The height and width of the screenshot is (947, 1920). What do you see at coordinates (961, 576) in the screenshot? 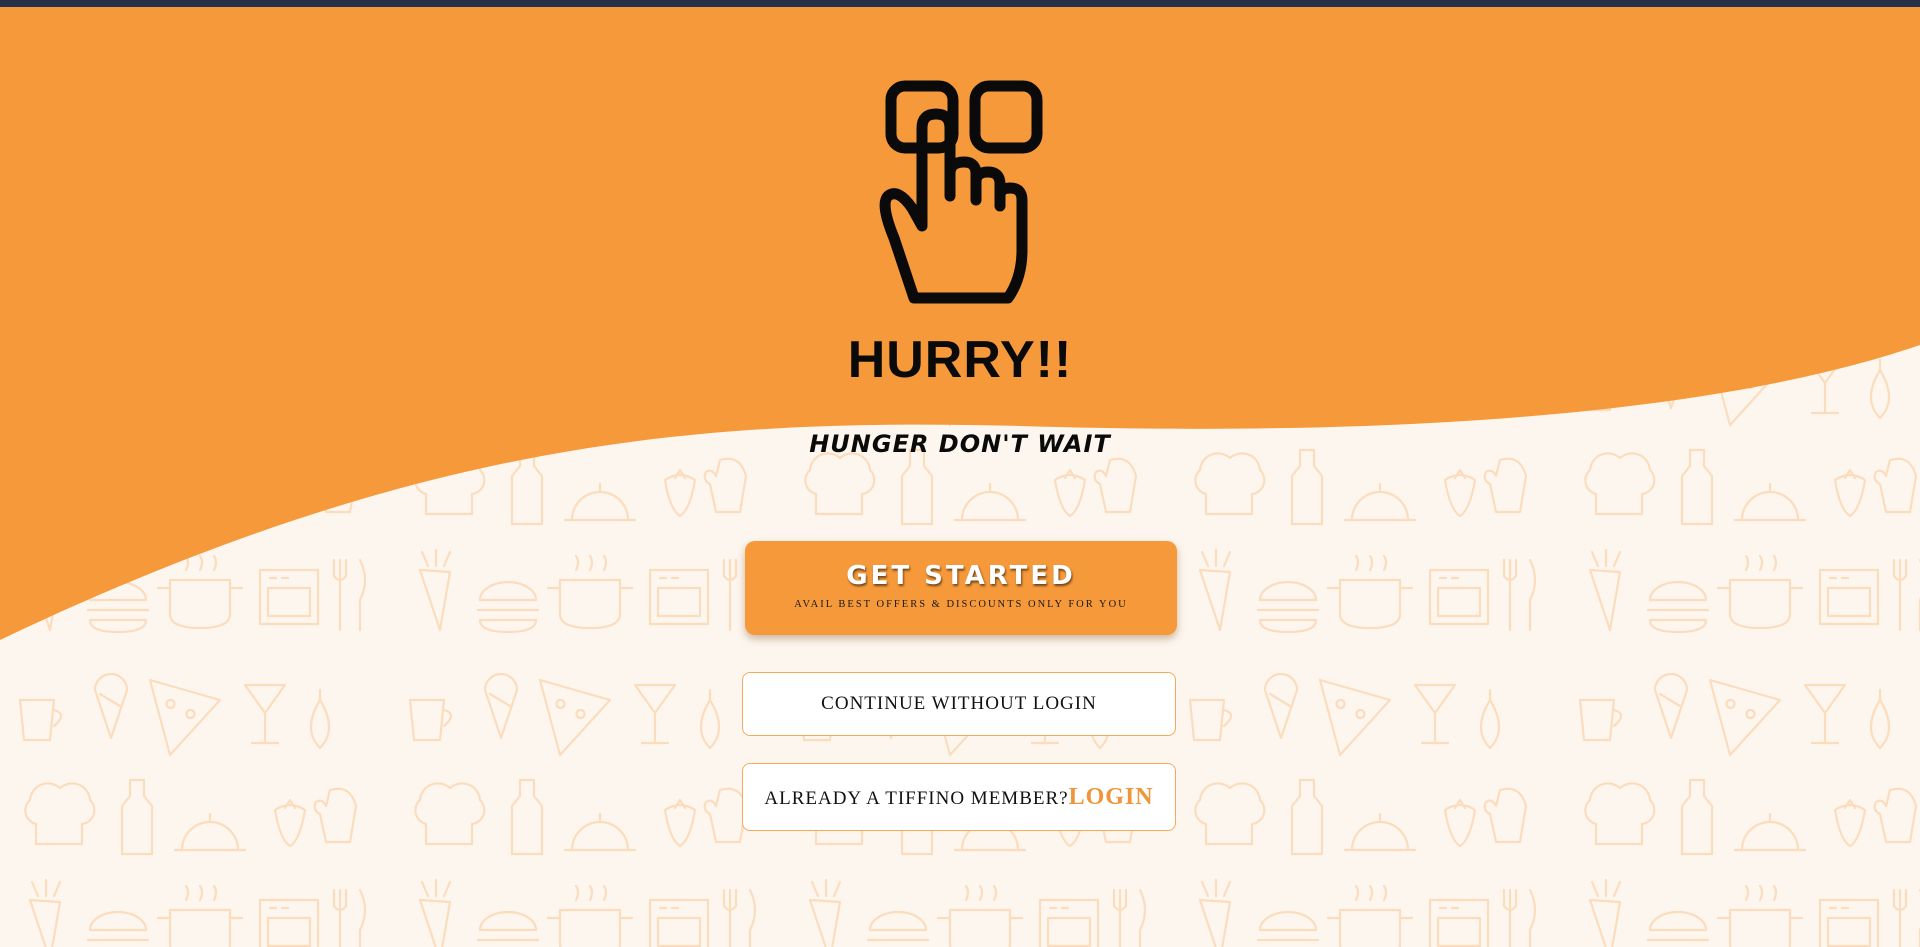
I see `get-started-label: GET STARTED` at bounding box center [961, 576].